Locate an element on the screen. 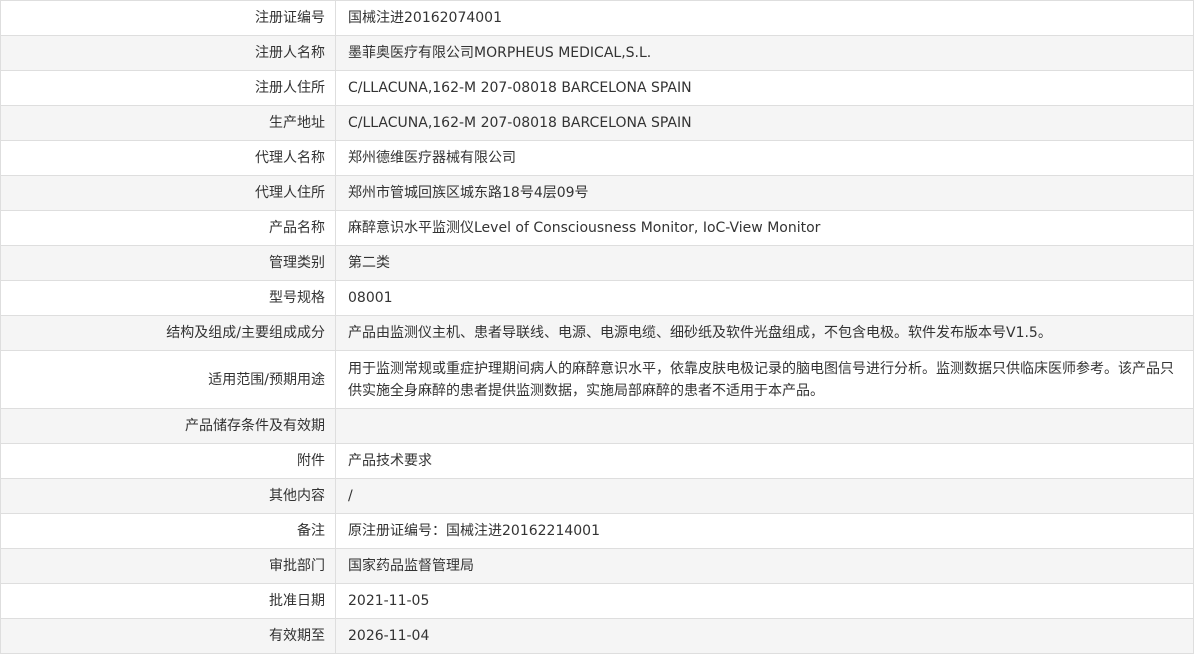  row-value: 第二类 is located at coordinates (764, 263).